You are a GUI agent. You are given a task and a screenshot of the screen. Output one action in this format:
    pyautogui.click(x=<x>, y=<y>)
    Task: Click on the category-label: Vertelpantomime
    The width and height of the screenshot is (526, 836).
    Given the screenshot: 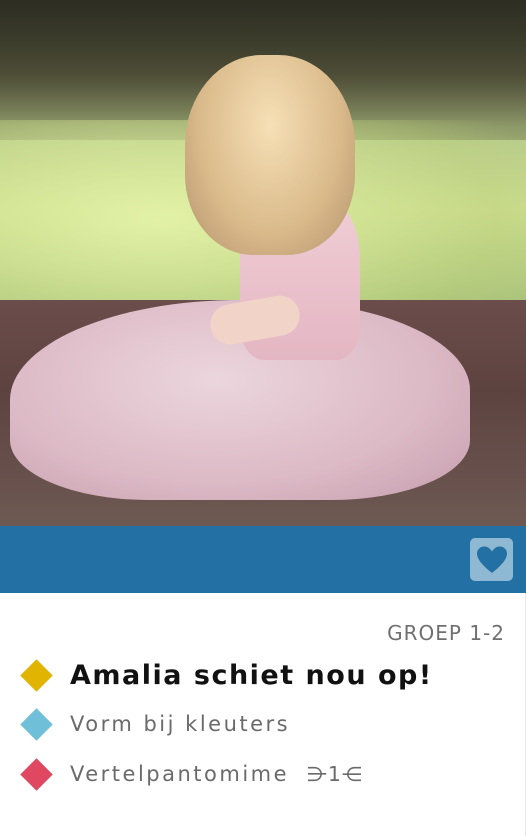 What is the action you would take?
    pyautogui.click(x=180, y=774)
    